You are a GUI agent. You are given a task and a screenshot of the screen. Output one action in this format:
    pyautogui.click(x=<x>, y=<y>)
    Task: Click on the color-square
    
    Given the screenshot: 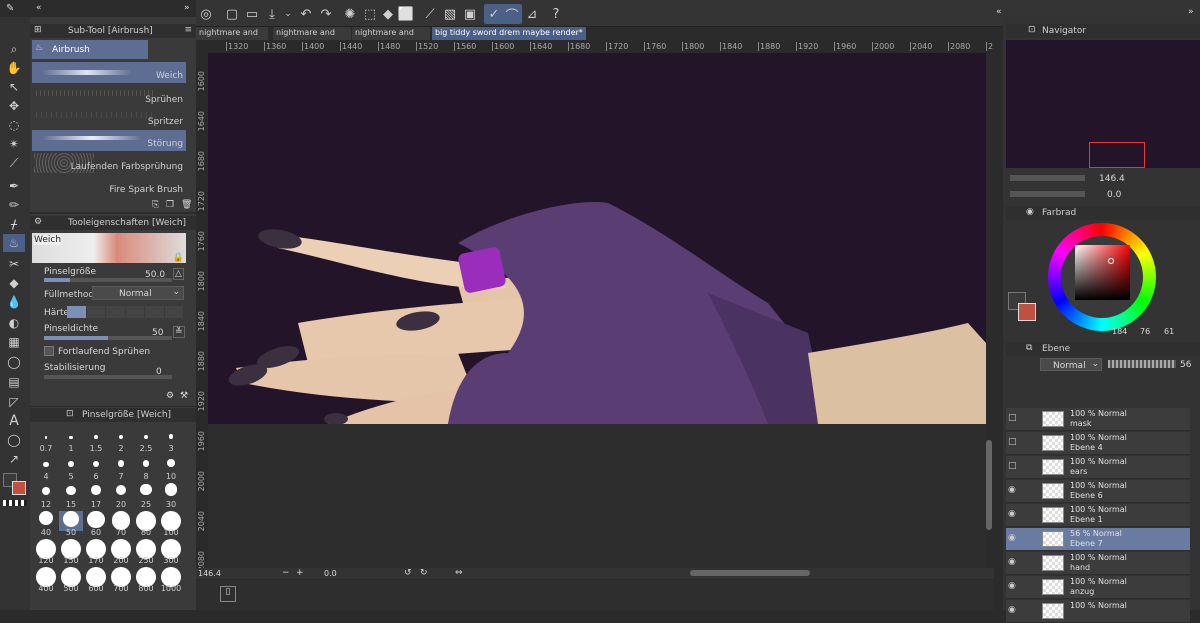 What is the action you would take?
    pyautogui.click(x=1102, y=272)
    